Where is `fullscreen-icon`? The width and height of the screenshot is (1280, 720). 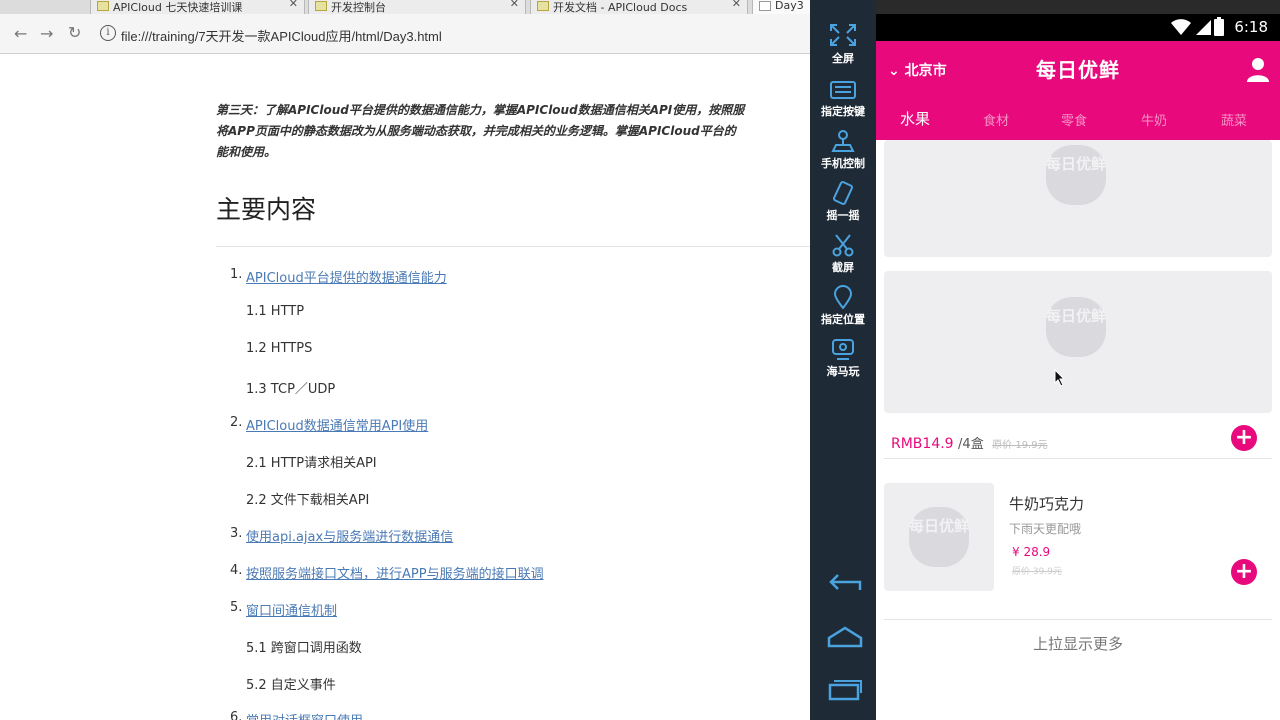
fullscreen-icon is located at coordinates (843, 35).